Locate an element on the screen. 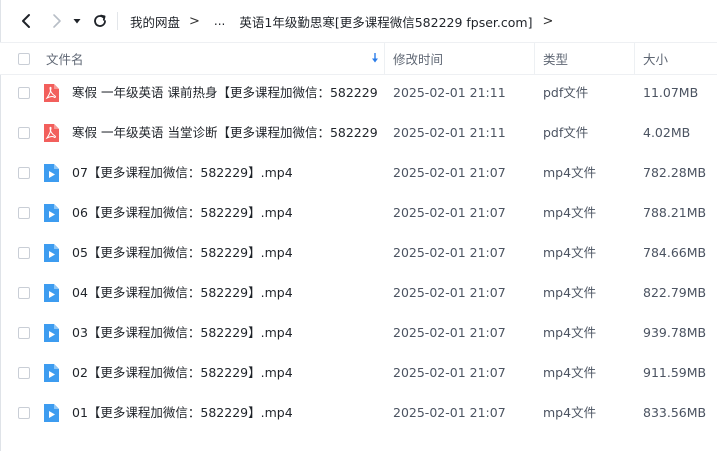 The image size is (717, 451). refresh-button is located at coordinates (100, 21).